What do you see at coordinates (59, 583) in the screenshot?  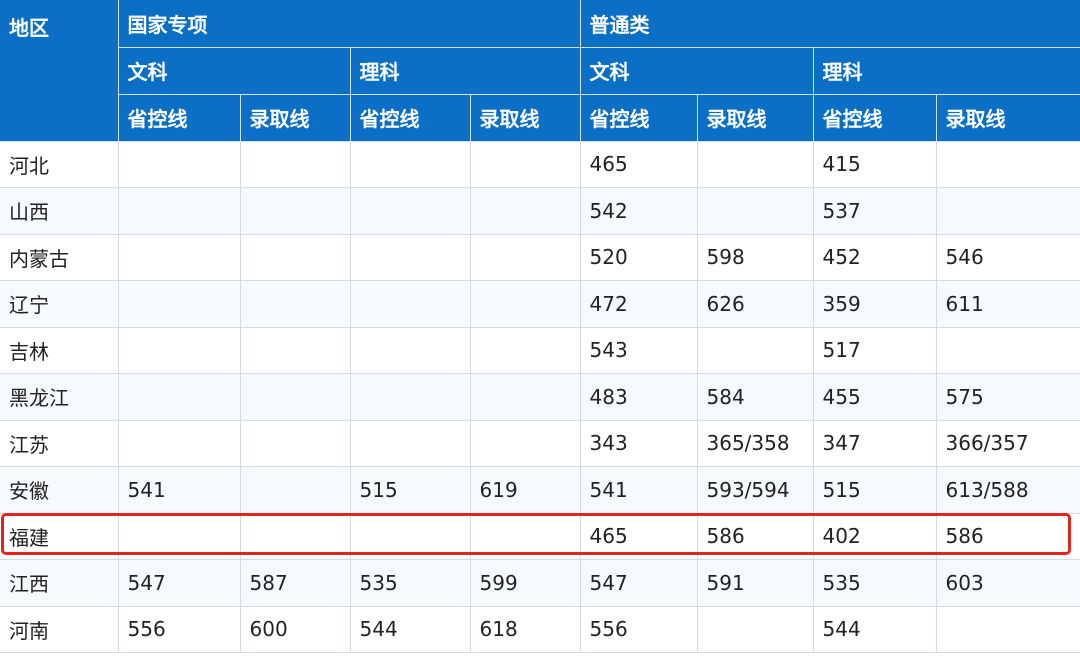 I see `region-cell: 江西` at bounding box center [59, 583].